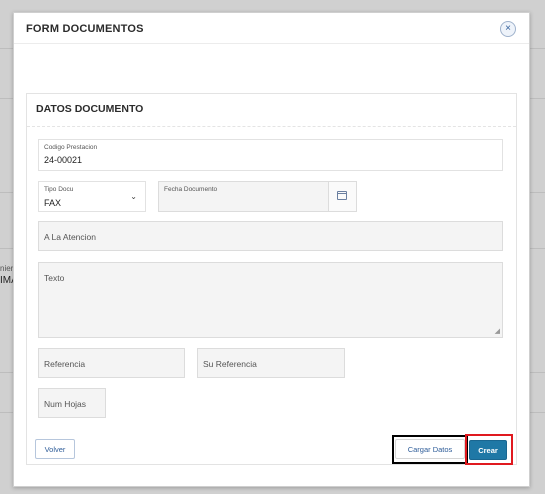 The image size is (545, 494). What do you see at coordinates (191, 189) in the screenshot?
I see `fecha-documento-label: Fecha Documento` at bounding box center [191, 189].